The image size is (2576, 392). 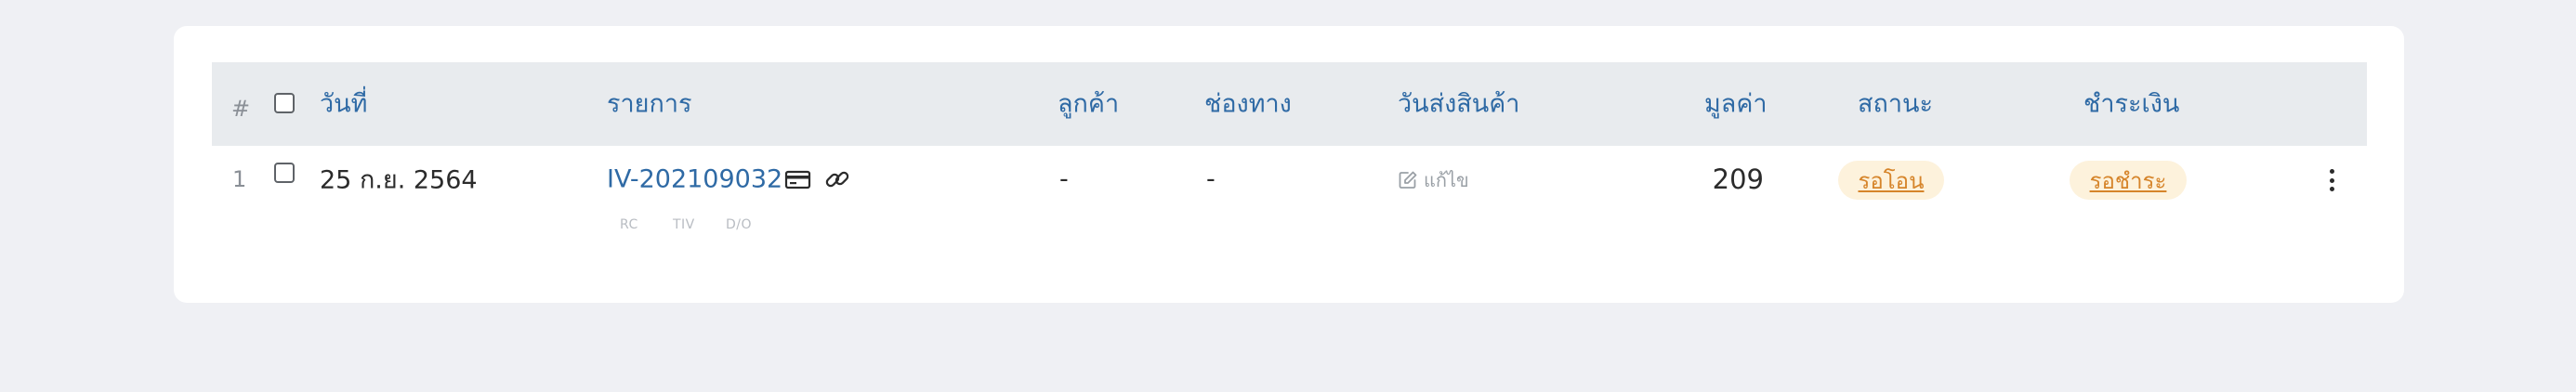 What do you see at coordinates (1064, 179) in the screenshot?
I see `row-customer: -` at bounding box center [1064, 179].